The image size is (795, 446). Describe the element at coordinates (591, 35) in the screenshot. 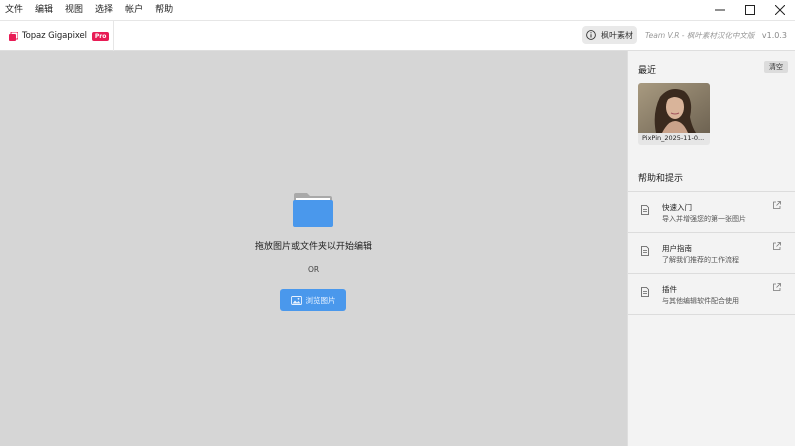

I see `info-icon` at that location.